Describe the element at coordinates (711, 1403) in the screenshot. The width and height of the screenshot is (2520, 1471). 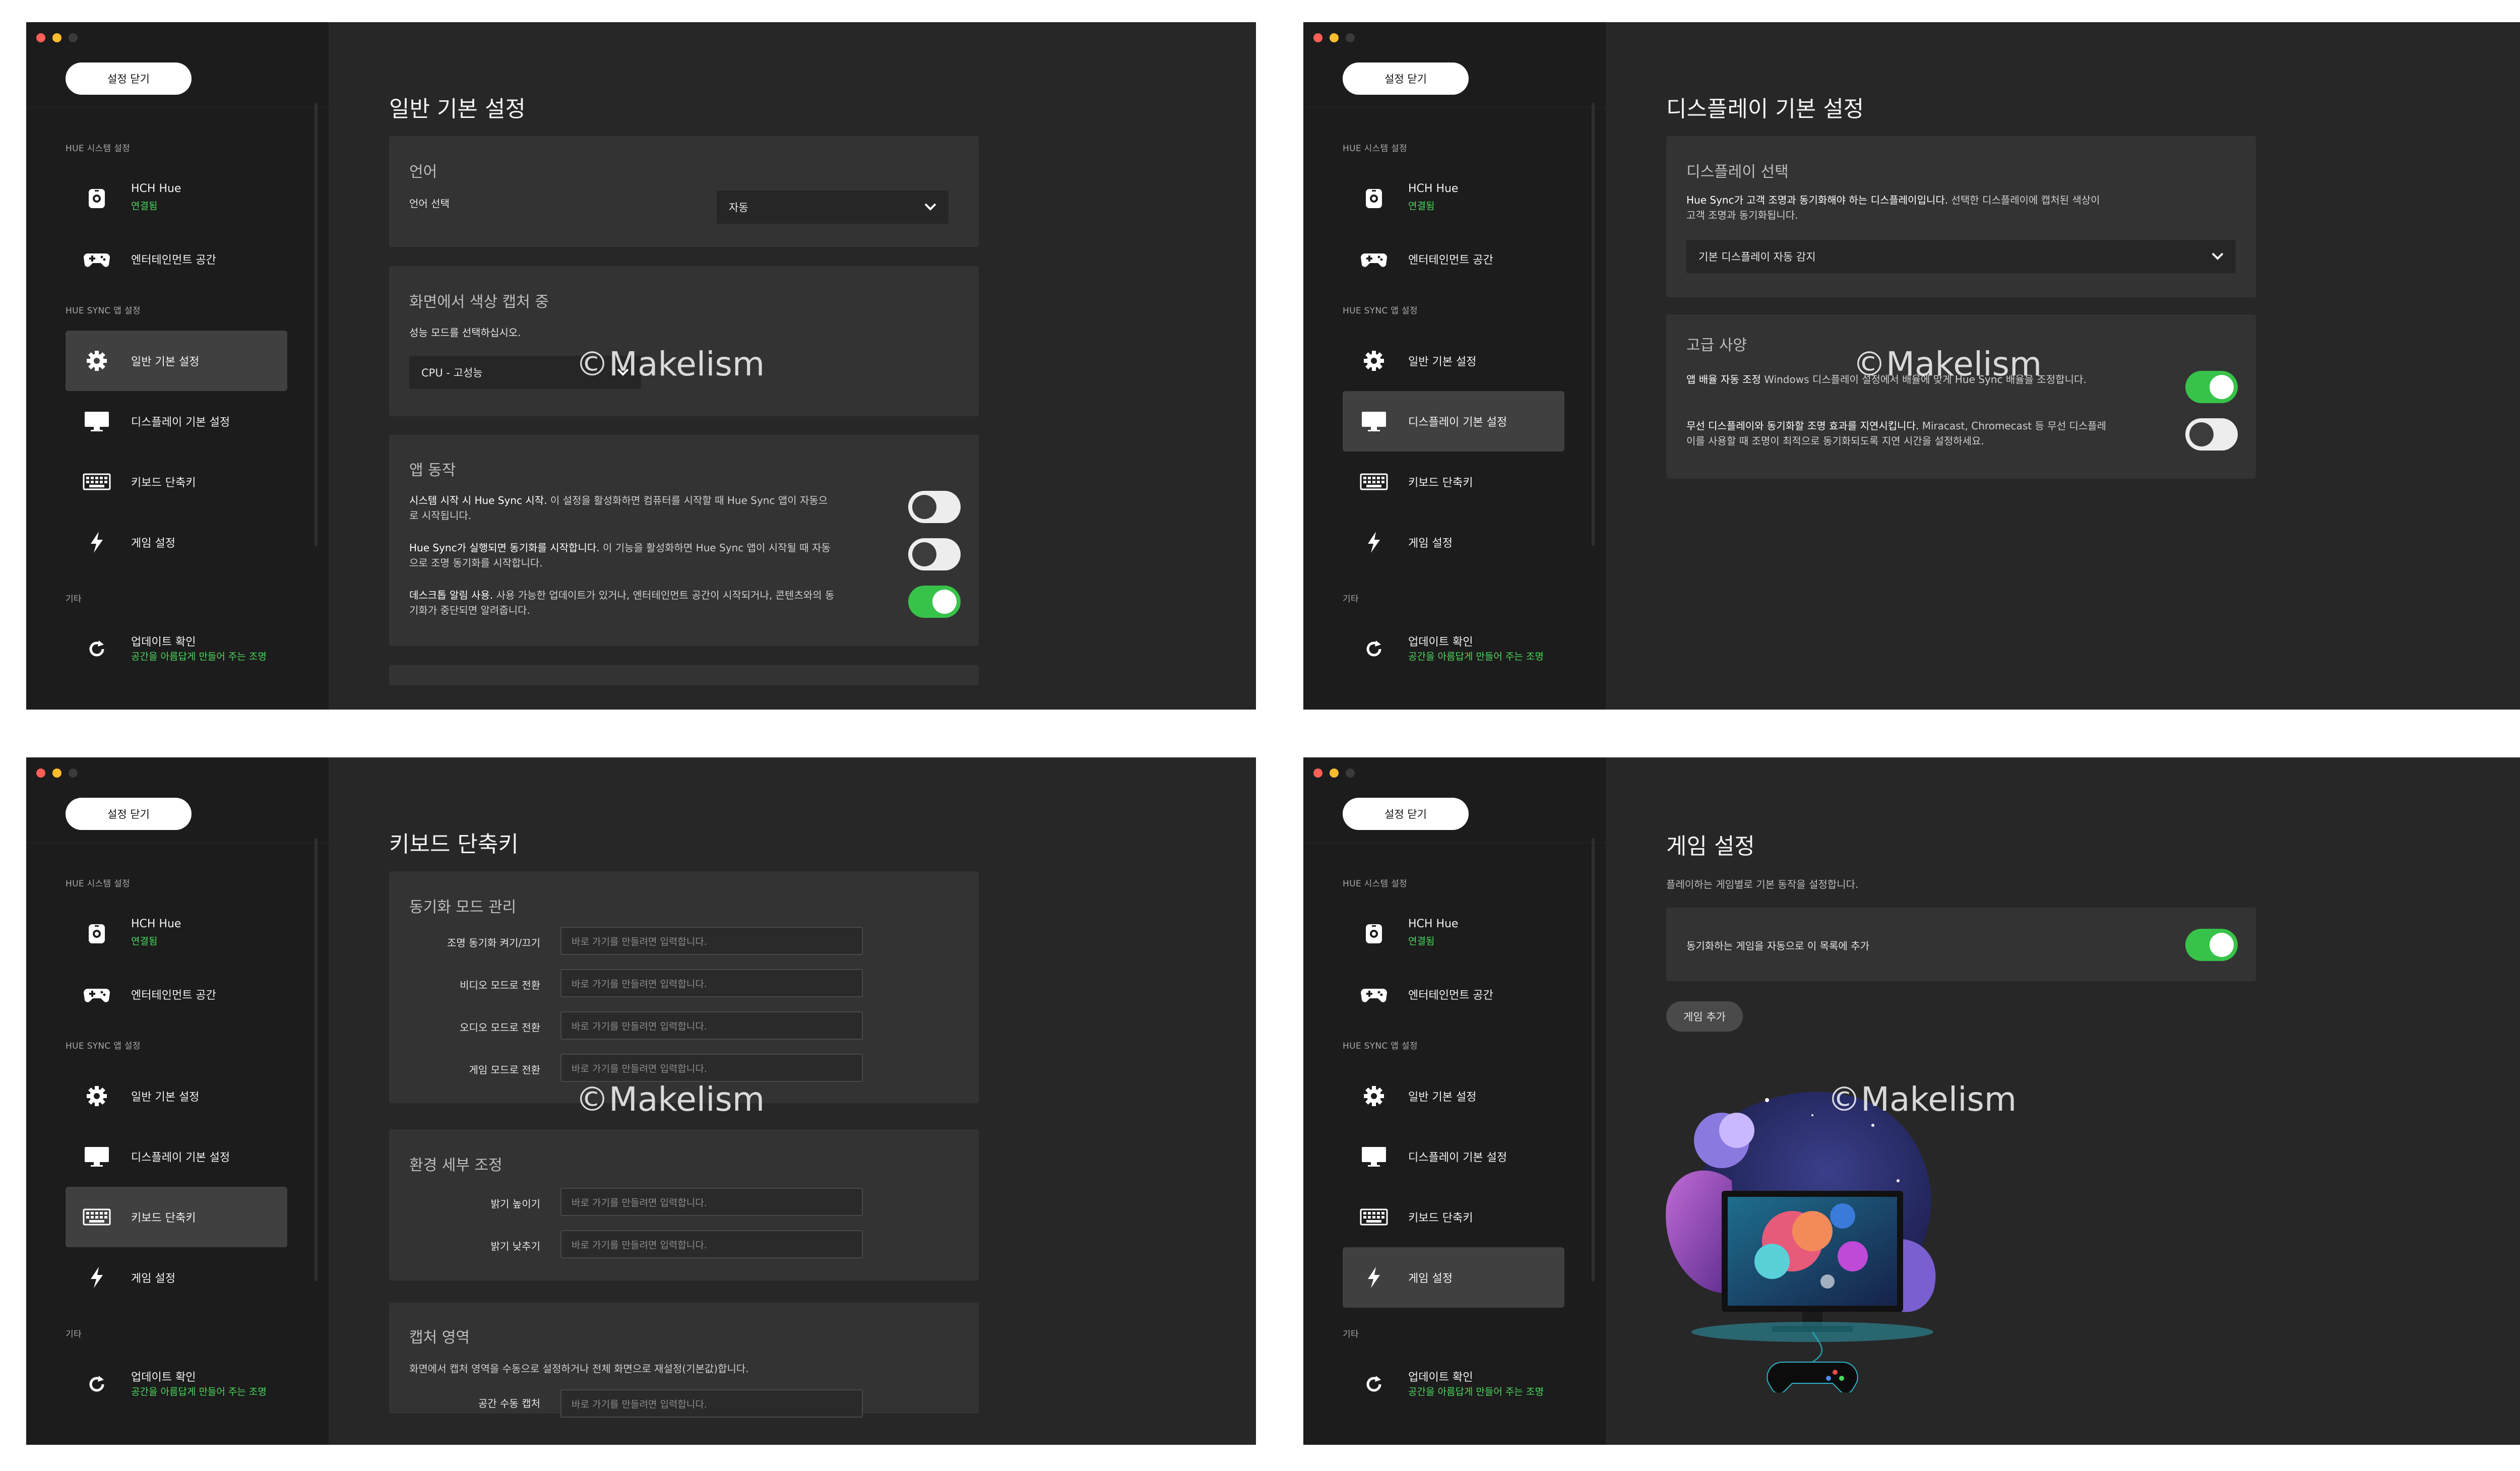
I see `shortcut-input-manual-capture: 바로 가기를 만들려면 입력합니다.` at that location.